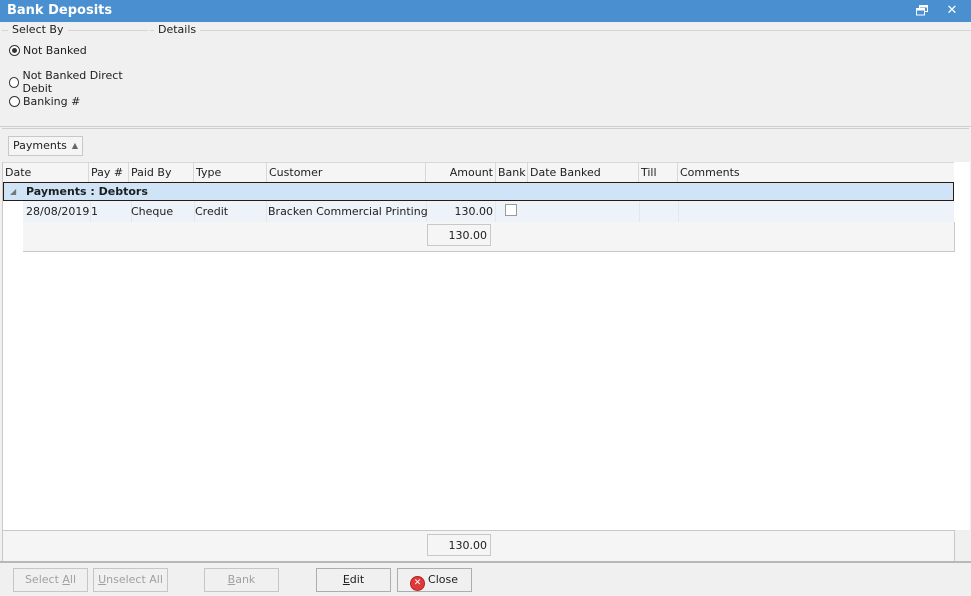 The image size is (971, 596). I want to click on cell-type: Credit, so click(230, 211).